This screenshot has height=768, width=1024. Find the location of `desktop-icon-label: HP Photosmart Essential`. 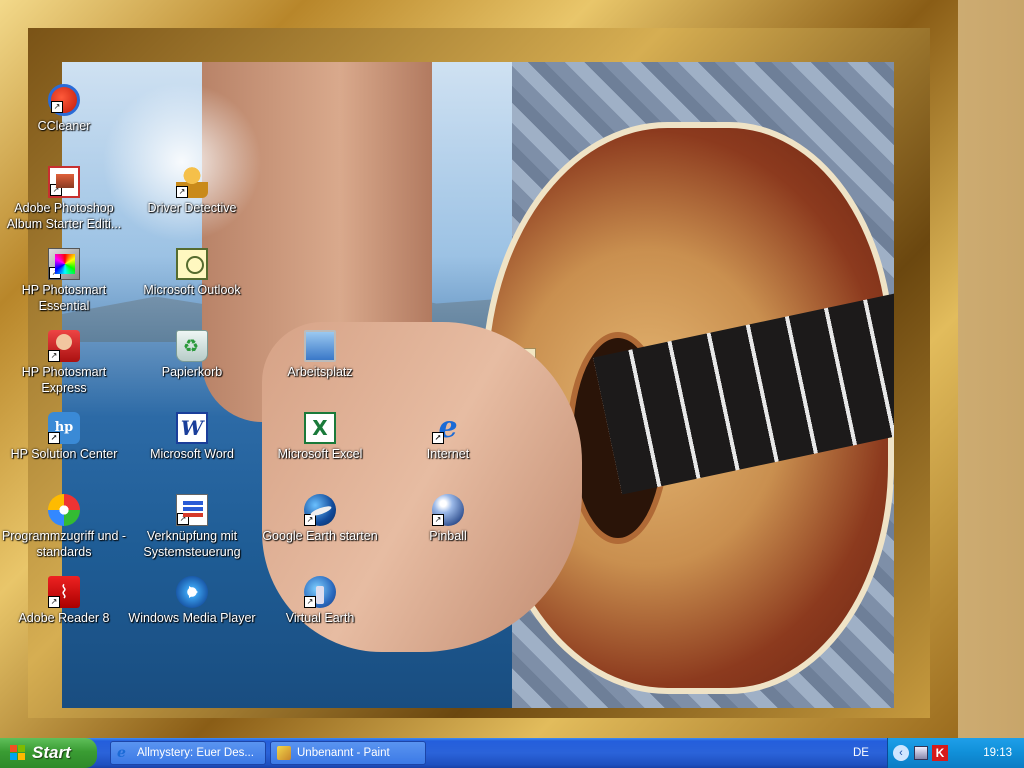

desktop-icon-label: HP Photosmart Essential is located at coordinates (64, 298).